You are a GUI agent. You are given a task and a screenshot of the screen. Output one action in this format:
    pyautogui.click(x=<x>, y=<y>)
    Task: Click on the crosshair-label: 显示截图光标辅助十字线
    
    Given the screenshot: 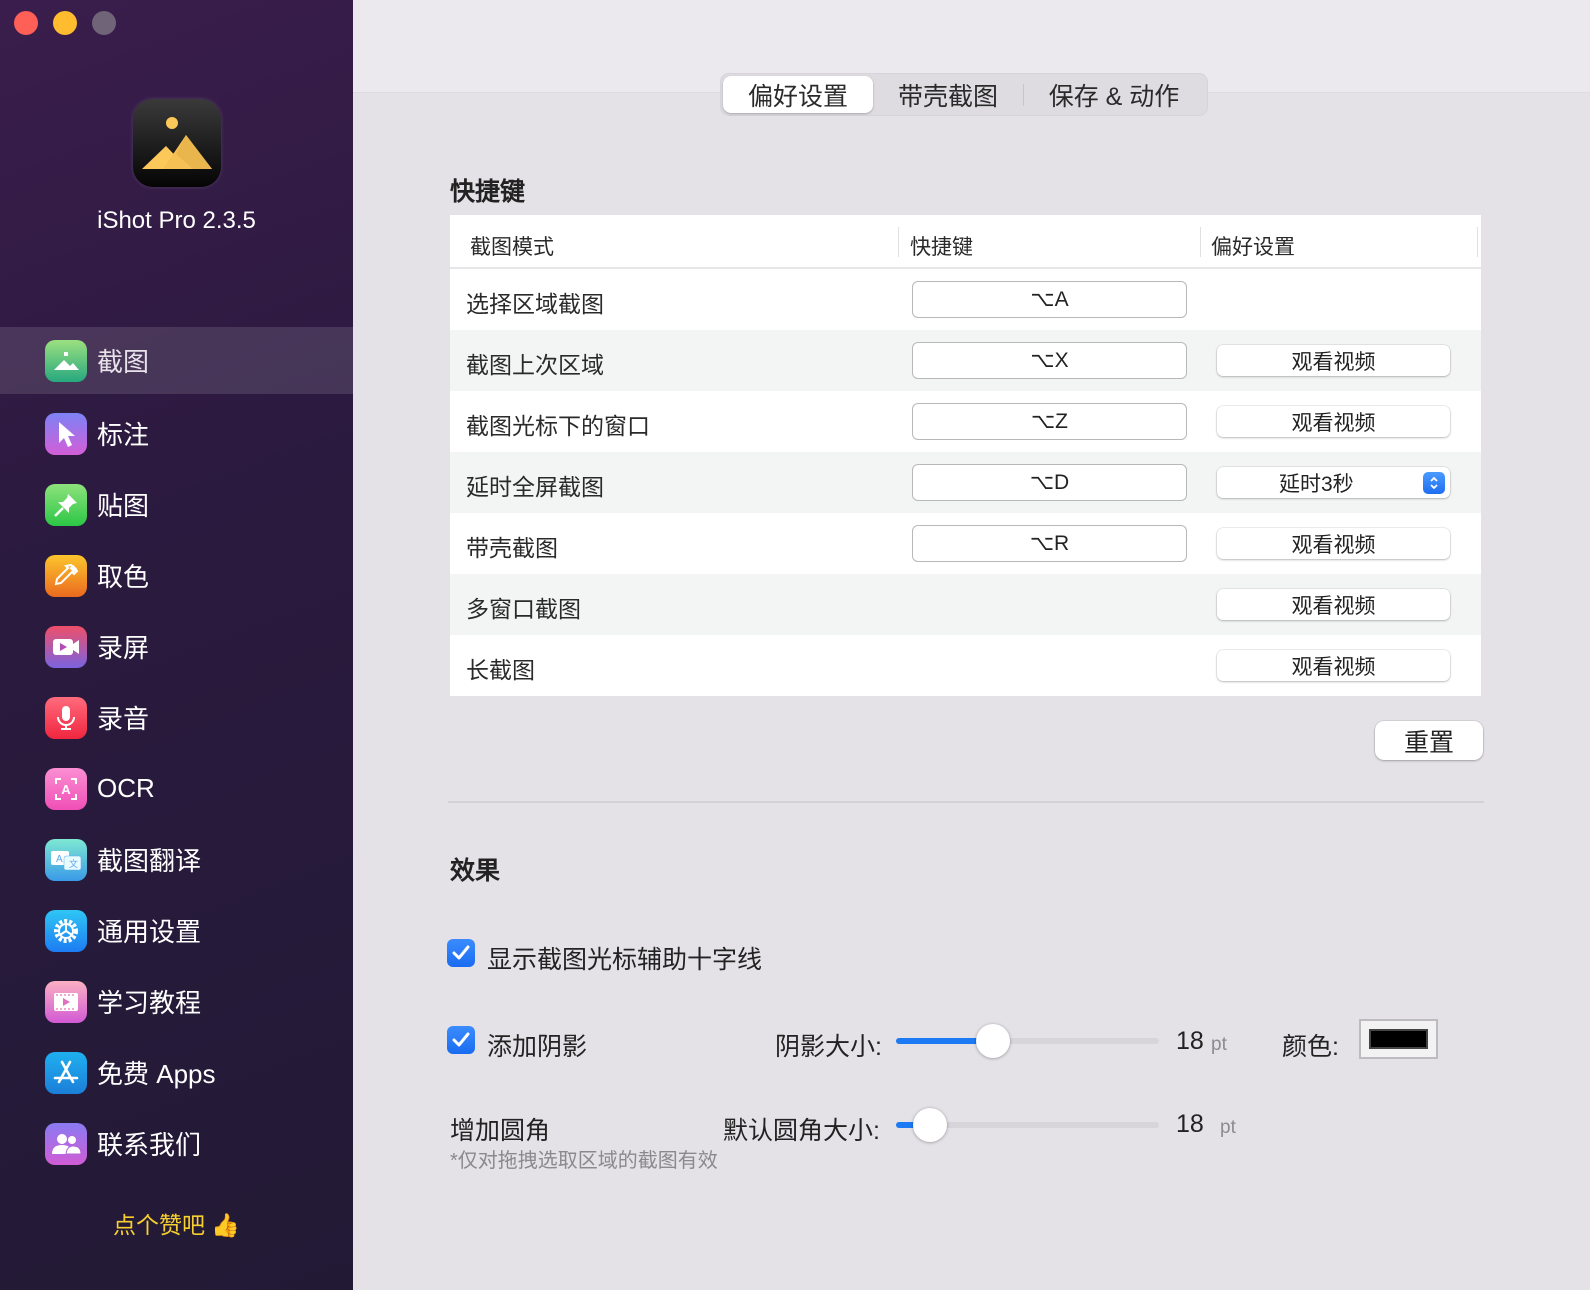 What is the action you would take?
    pyautogui.click(x=625, y=960)
    